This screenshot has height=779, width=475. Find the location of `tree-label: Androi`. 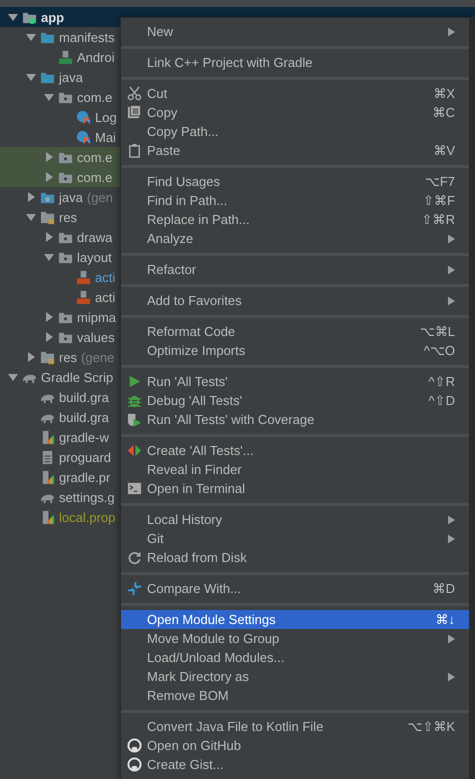

tree-label: Androi is located at coordinates (96, 57).